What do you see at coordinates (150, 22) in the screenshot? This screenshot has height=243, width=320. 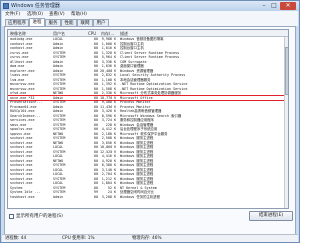 I see `tab-strip: 应用程序 进程 服务 性能 联网 用户` at bounding box center [150, 22].